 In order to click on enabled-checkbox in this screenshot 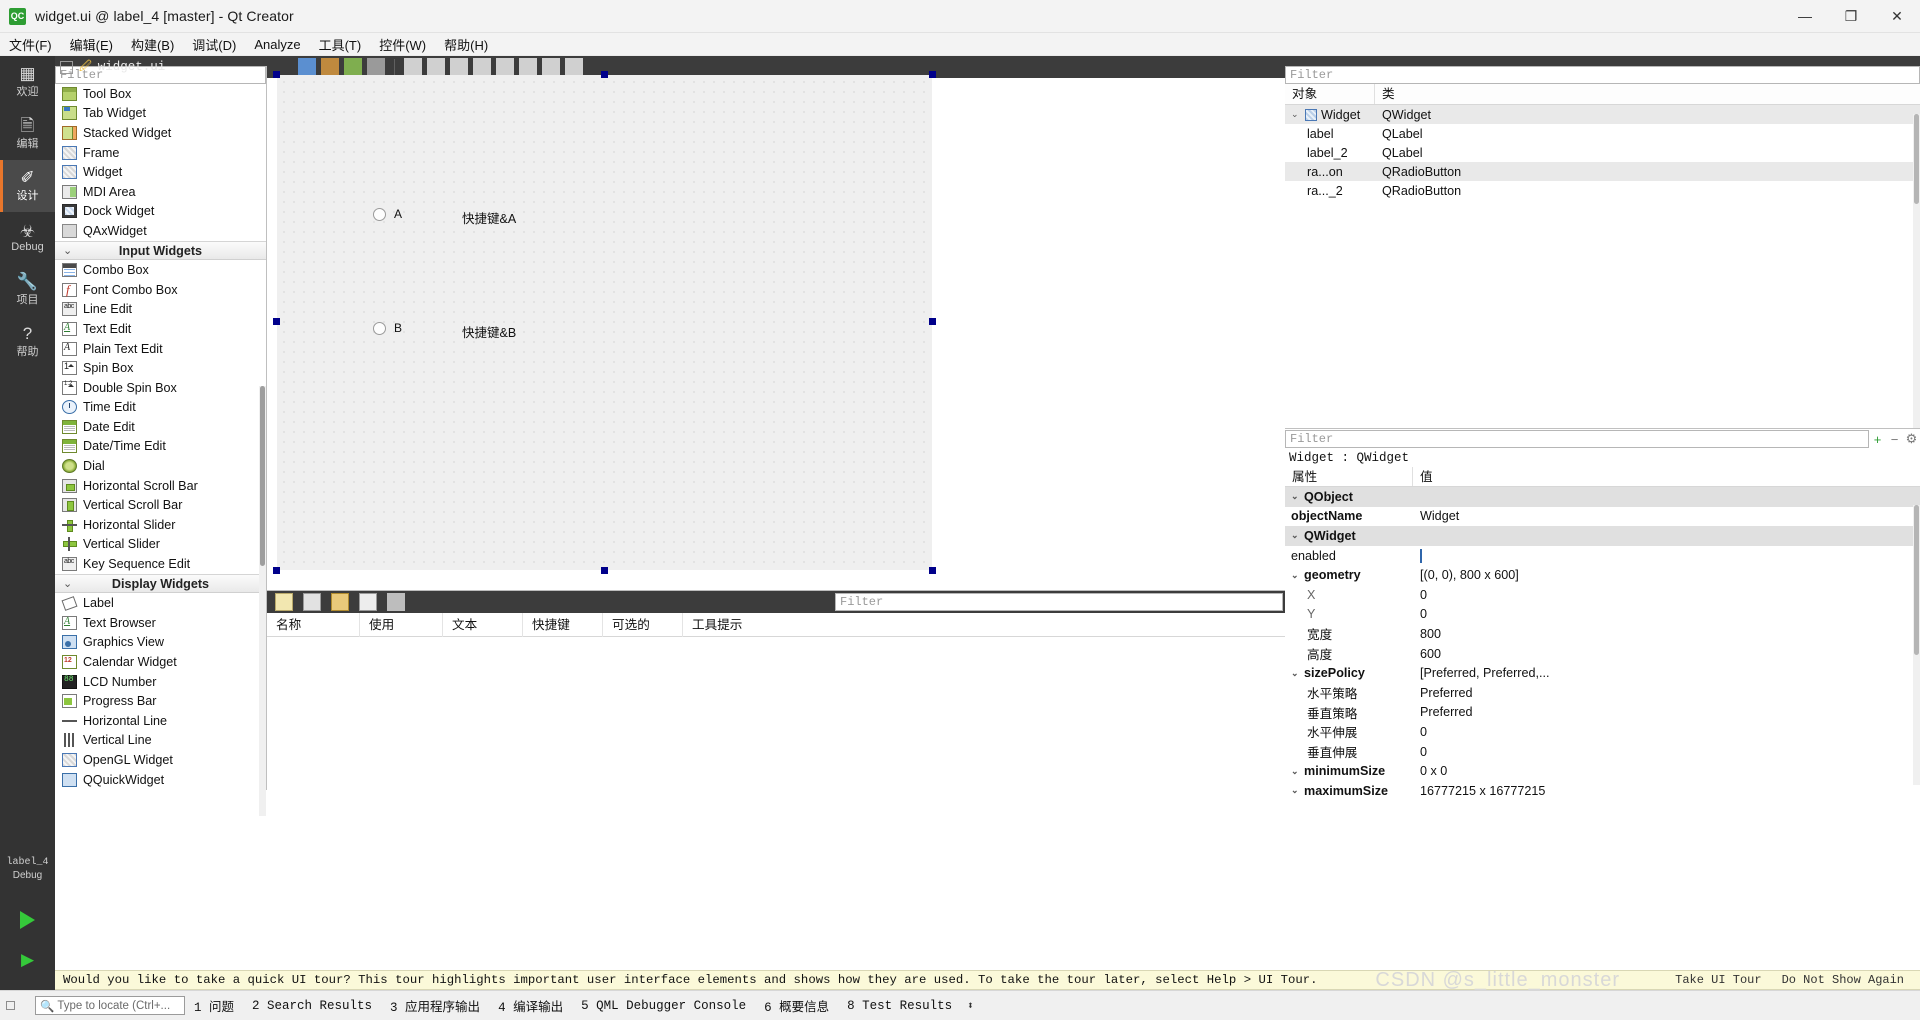, I will do `click(1421, 555)`.